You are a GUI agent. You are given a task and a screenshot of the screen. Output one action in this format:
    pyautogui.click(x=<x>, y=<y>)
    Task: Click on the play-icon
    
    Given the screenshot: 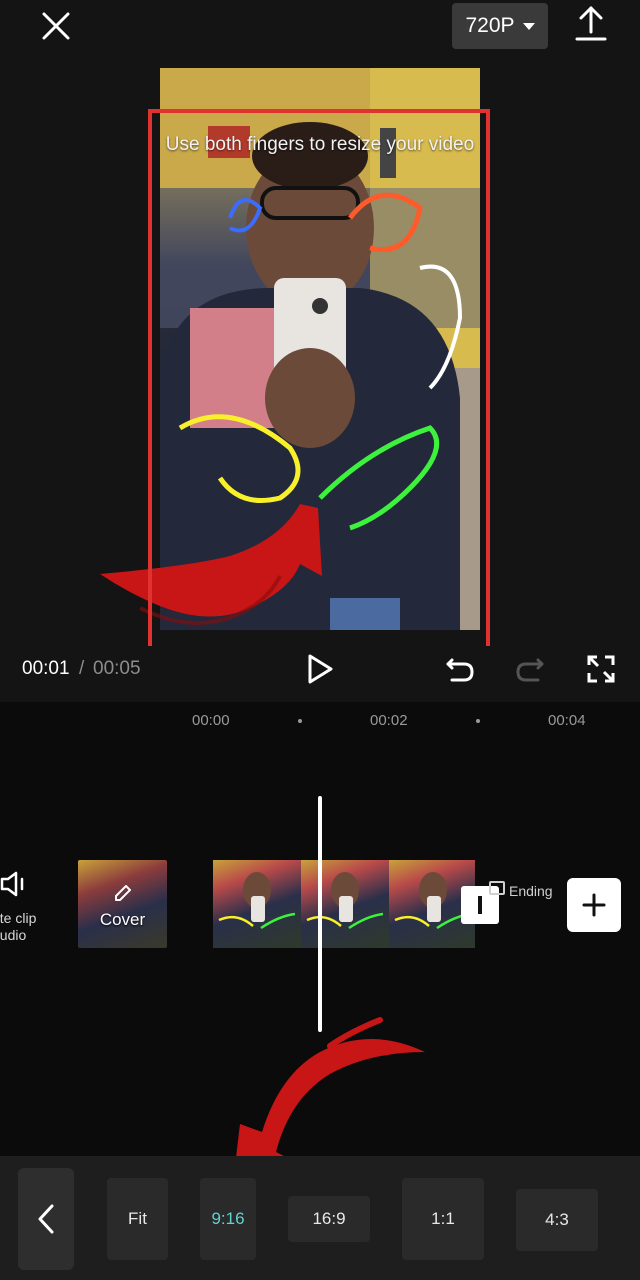 What is the action you would take?
    pyautogui.click(x=320, y=669)
    